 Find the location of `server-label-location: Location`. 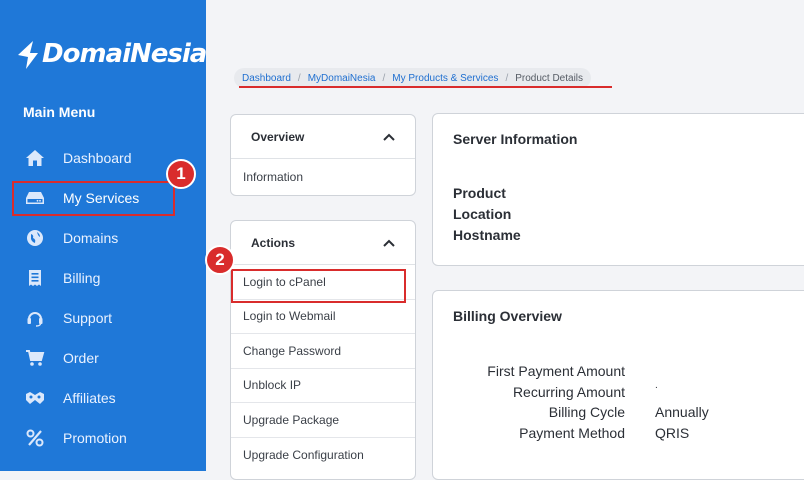

server-label-location: Location is located at coordinates (482, 214).